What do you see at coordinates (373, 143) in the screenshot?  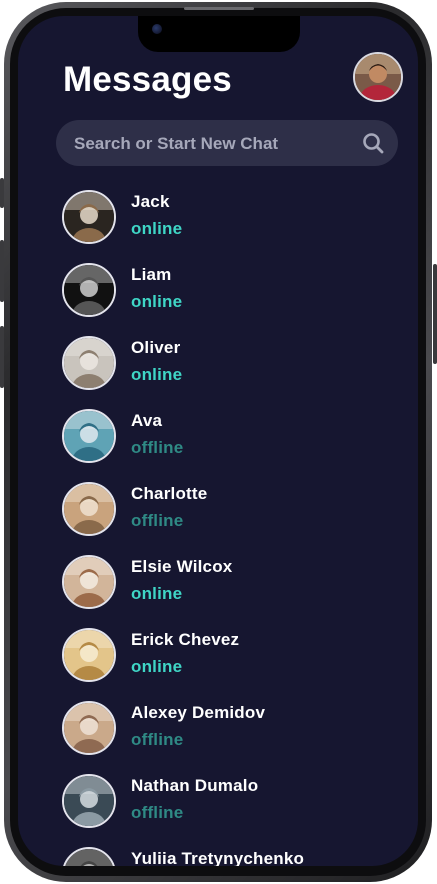 I see `search-icon` at bounding box center [373, 143].